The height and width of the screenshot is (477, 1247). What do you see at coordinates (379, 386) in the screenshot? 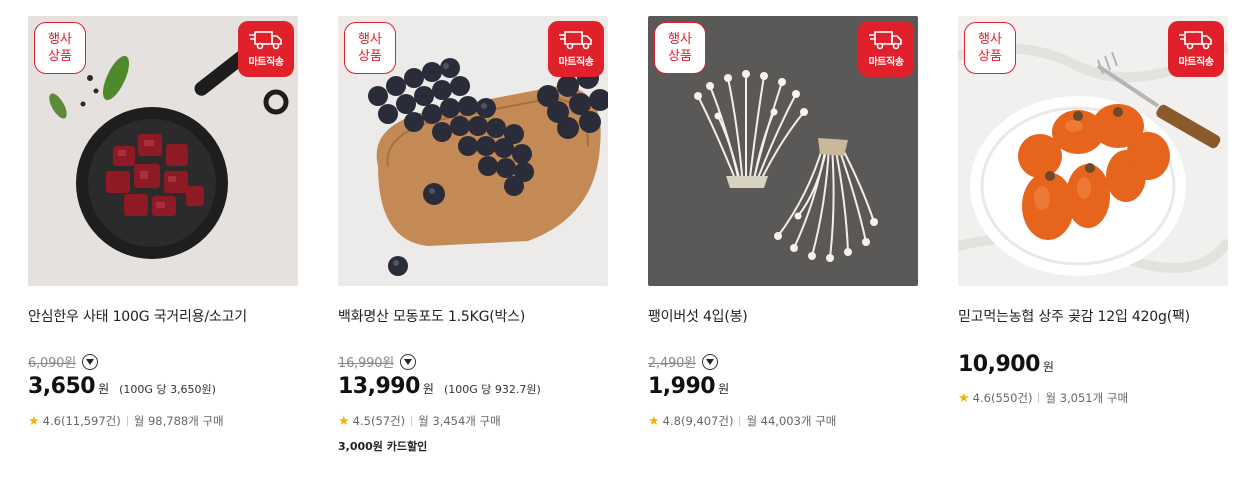
I see `sale-price: 13,990` at bounding box center [379, 386].